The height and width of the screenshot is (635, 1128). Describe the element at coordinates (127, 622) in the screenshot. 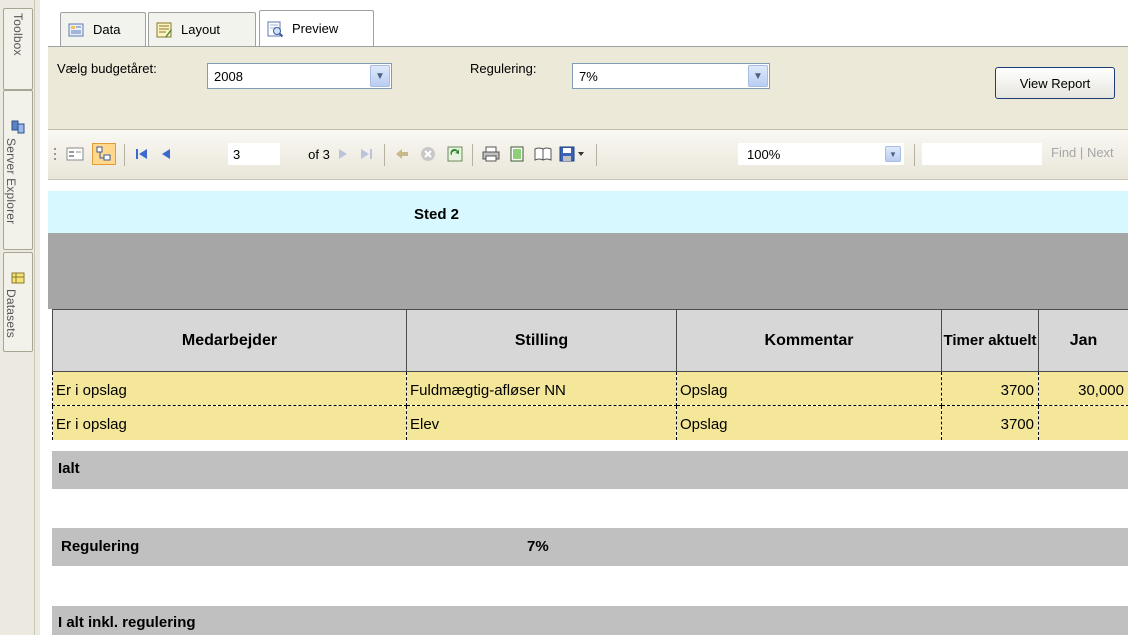

I see `ialt-inkl-label: I alt inkl. regulering` at that location.